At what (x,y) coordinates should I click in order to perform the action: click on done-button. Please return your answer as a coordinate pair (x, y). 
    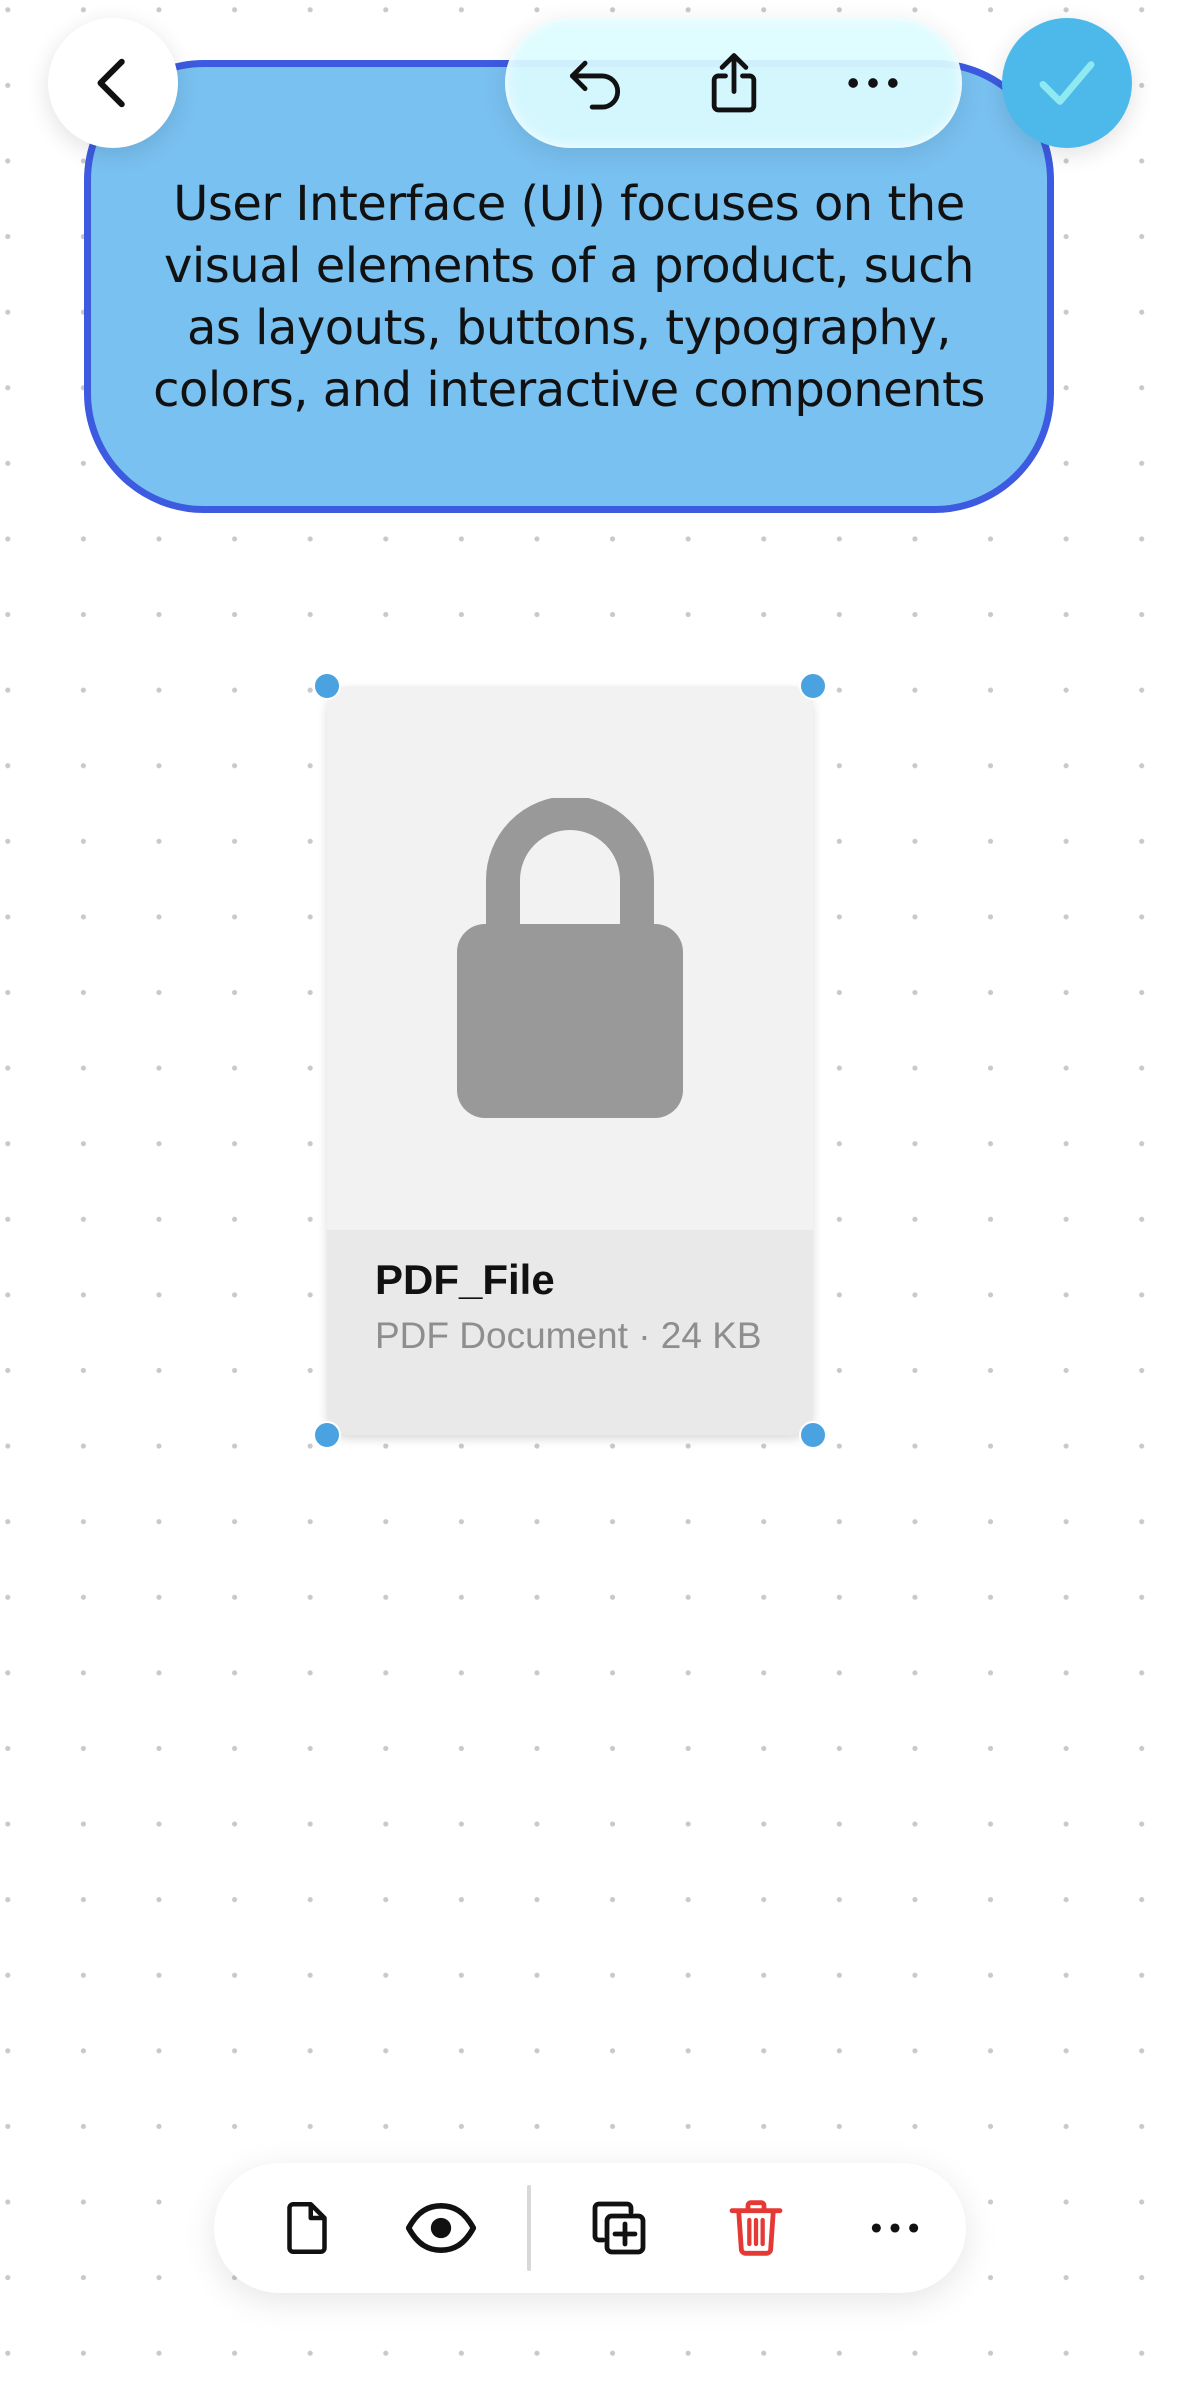
    Looking at the image, I should click on (1067, 83).